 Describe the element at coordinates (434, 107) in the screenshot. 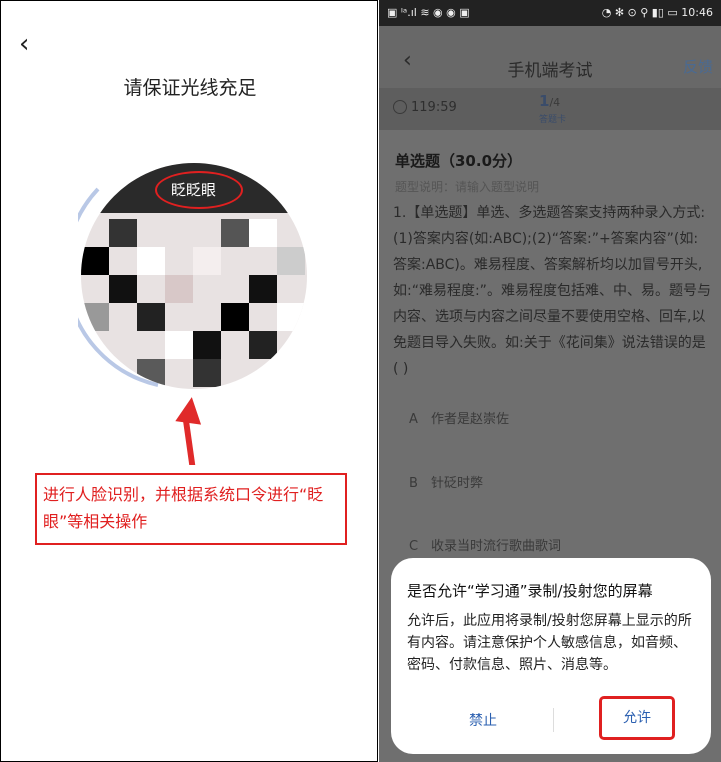

I see `timer-value: 119:59` at that location.